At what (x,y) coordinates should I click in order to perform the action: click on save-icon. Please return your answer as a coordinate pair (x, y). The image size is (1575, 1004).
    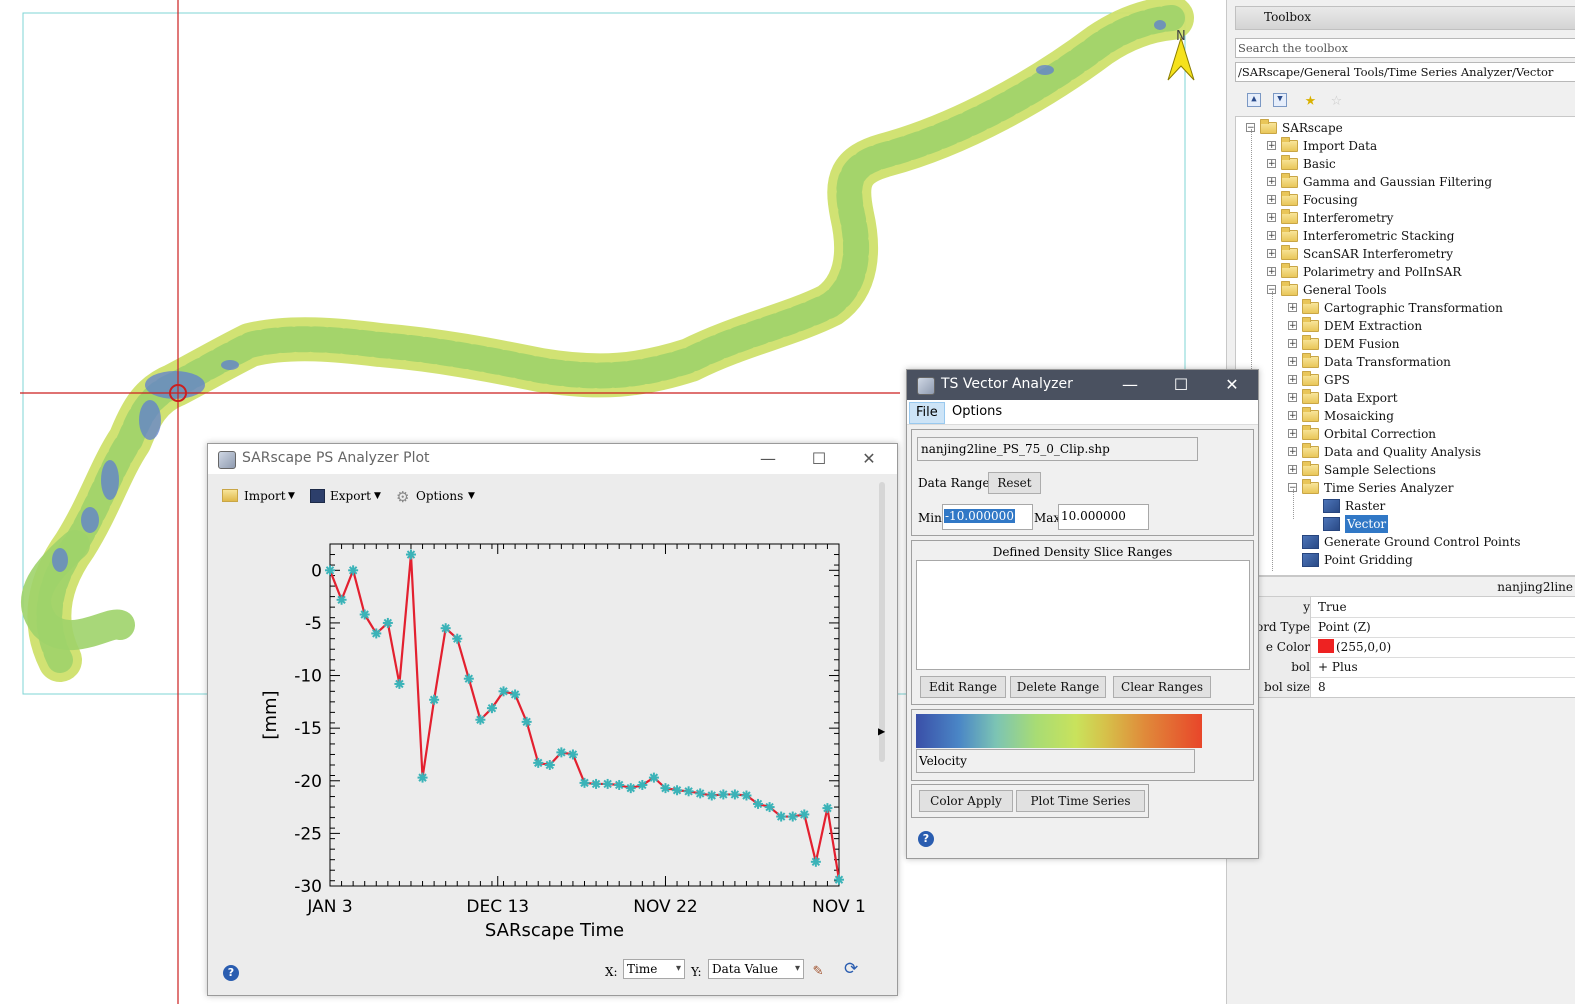
    Looking at the image, I should click on (317, 496).